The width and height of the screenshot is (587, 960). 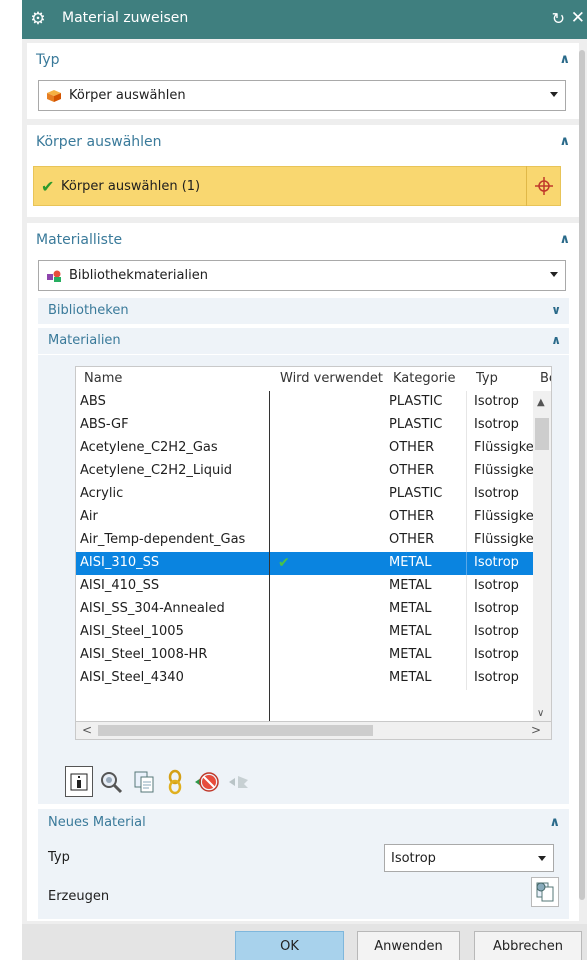 I want to click on new-material-section: Neues Material ∧ Typ Isotrop Erzeugen, so click(x=303, y=864).